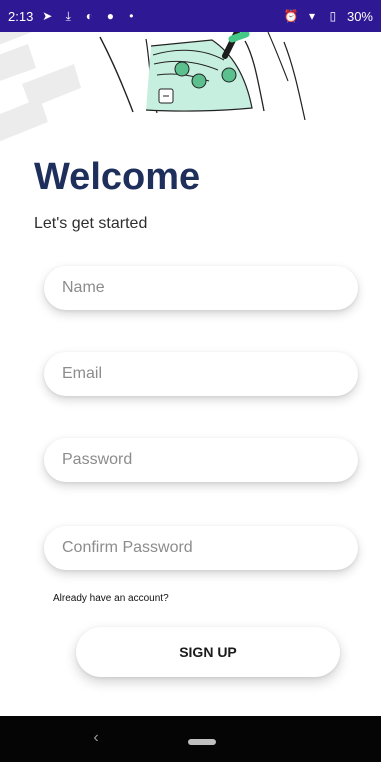  I want to click on navigation-arrow-icon: ➤, so click(47, 16).